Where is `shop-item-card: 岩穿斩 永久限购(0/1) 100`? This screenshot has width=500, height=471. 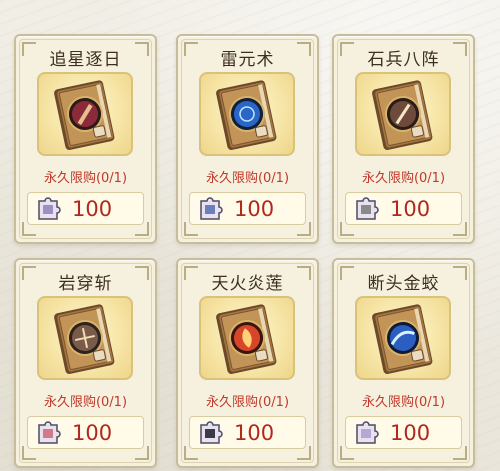 shop-item-card: 岩穿斩 永久限购(0/1) 100 is located at coordinates (85, 363).